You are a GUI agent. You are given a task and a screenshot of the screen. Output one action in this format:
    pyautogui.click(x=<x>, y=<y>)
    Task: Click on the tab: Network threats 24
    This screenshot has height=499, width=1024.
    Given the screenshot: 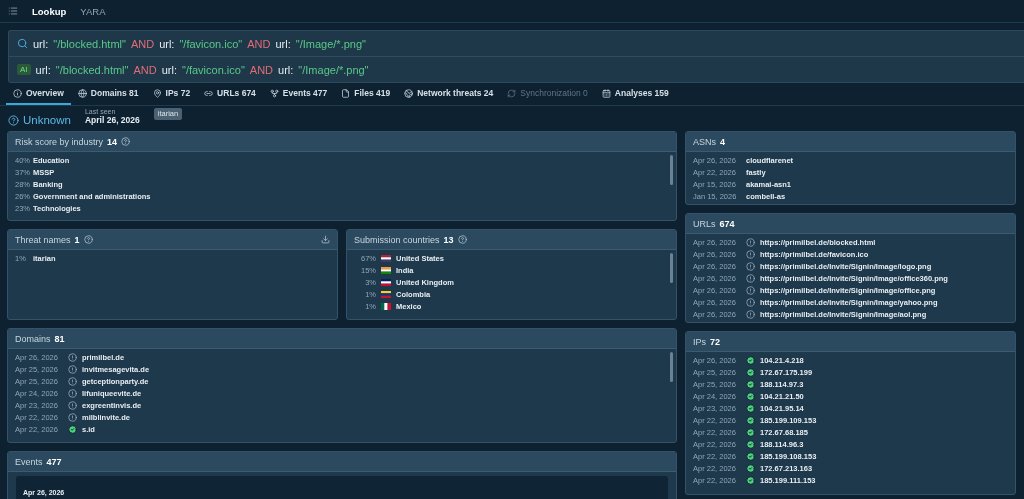 What is the action you would take?
    pyautogui.click(x=449, y=94)
    